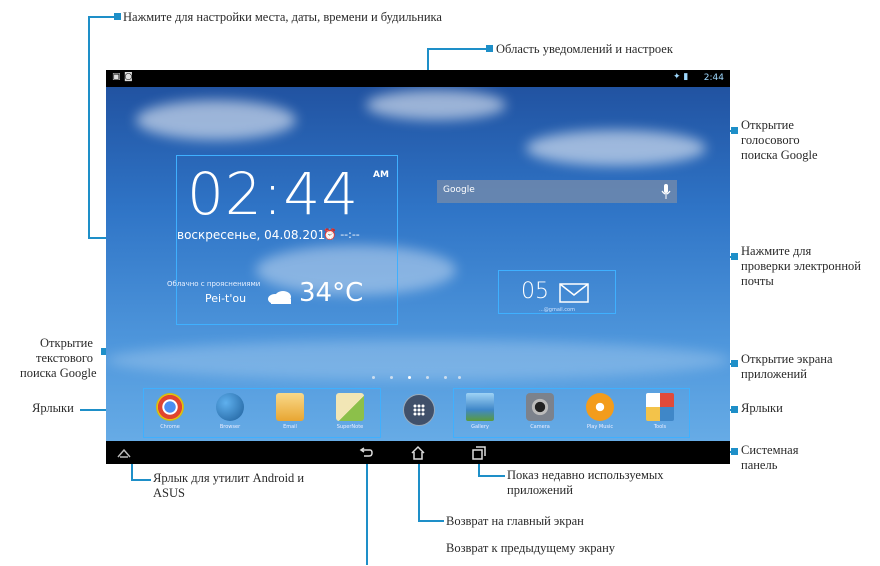 The width and height of the screenshot is (880, 566). What do you see at coordinates (574, 293) in the screenshot?
I see `envelope-icon` at bounding box center [574, 293].